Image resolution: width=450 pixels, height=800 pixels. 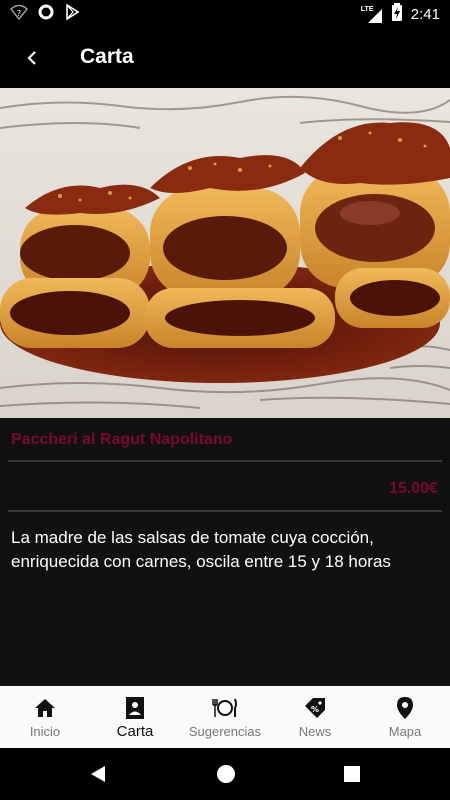 I want to click on lte-signal-icon: LTE, so click(x=372, y=15).